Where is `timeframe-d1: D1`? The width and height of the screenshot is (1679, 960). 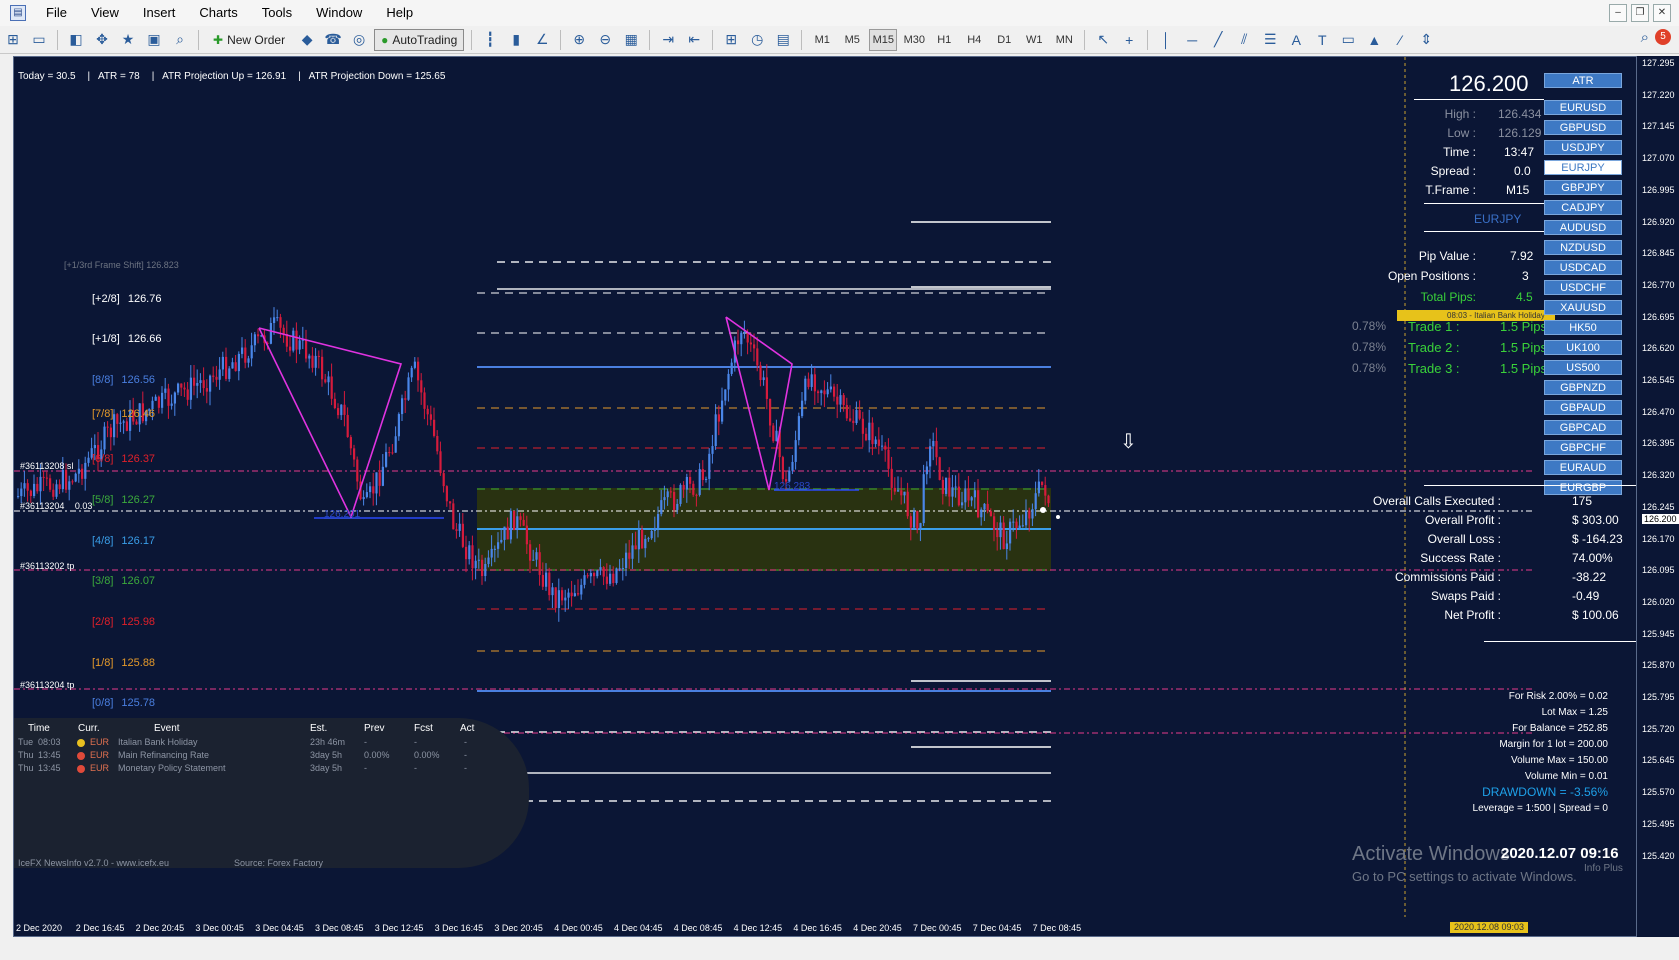
timeframe-d1: D1 is located at coordinates (1004, 40).